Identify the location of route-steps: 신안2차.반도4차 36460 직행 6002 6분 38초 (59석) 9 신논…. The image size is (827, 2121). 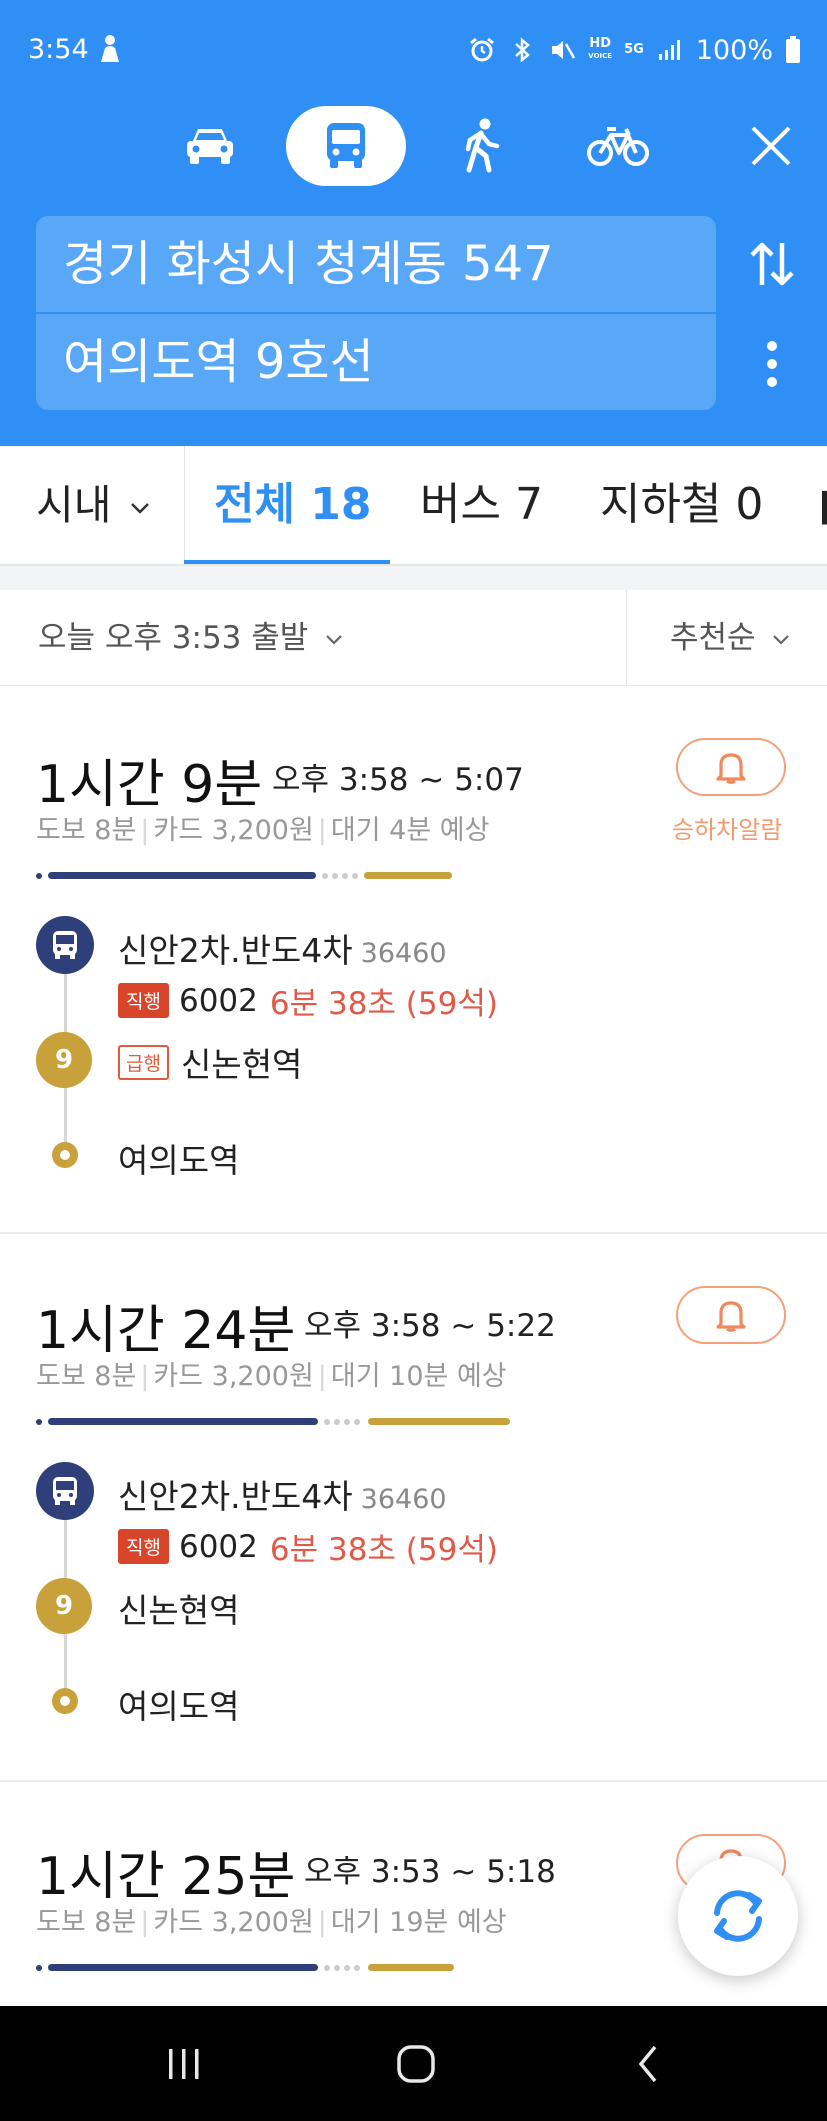
(336, 1605).